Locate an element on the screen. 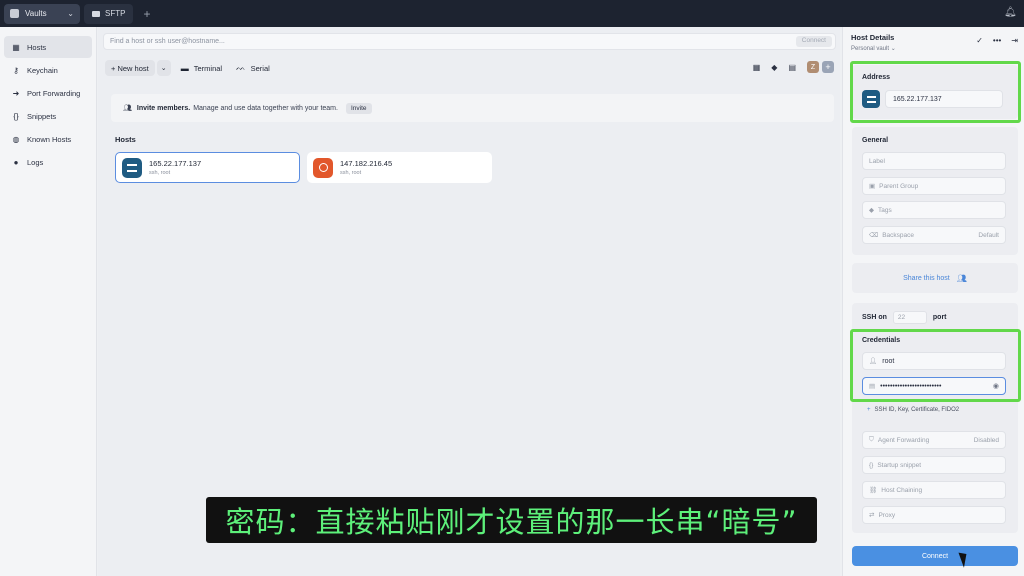  label-field: Label is located at coordinates (934, 161).